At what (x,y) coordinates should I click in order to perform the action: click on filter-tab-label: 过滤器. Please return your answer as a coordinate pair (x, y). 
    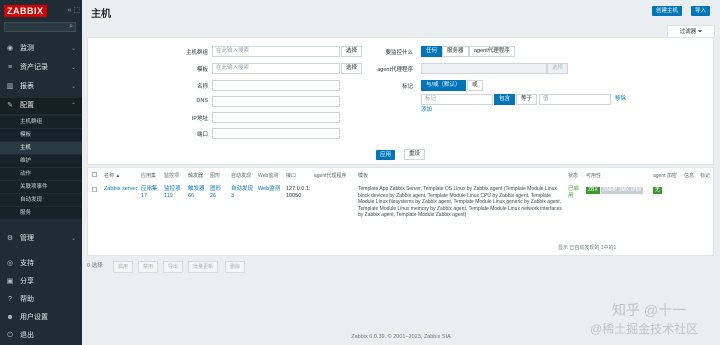
    Looking at the image, I should click on (688, 32).